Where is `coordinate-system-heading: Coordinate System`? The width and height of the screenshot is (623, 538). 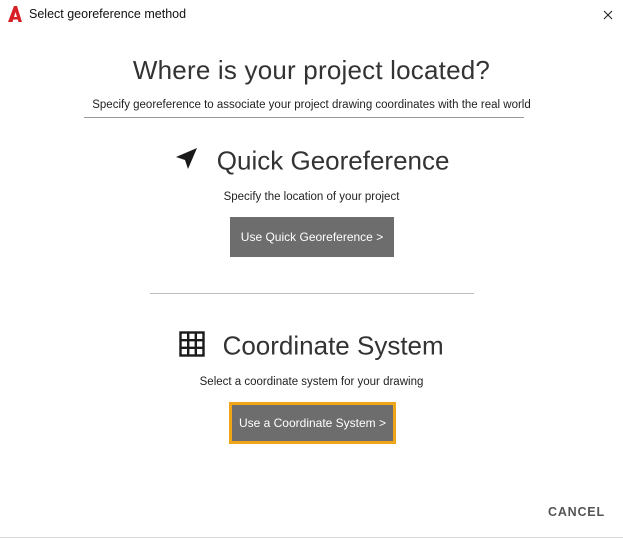 coordinate-system-heading: Coordinate System is located at coordinates (311, 345).